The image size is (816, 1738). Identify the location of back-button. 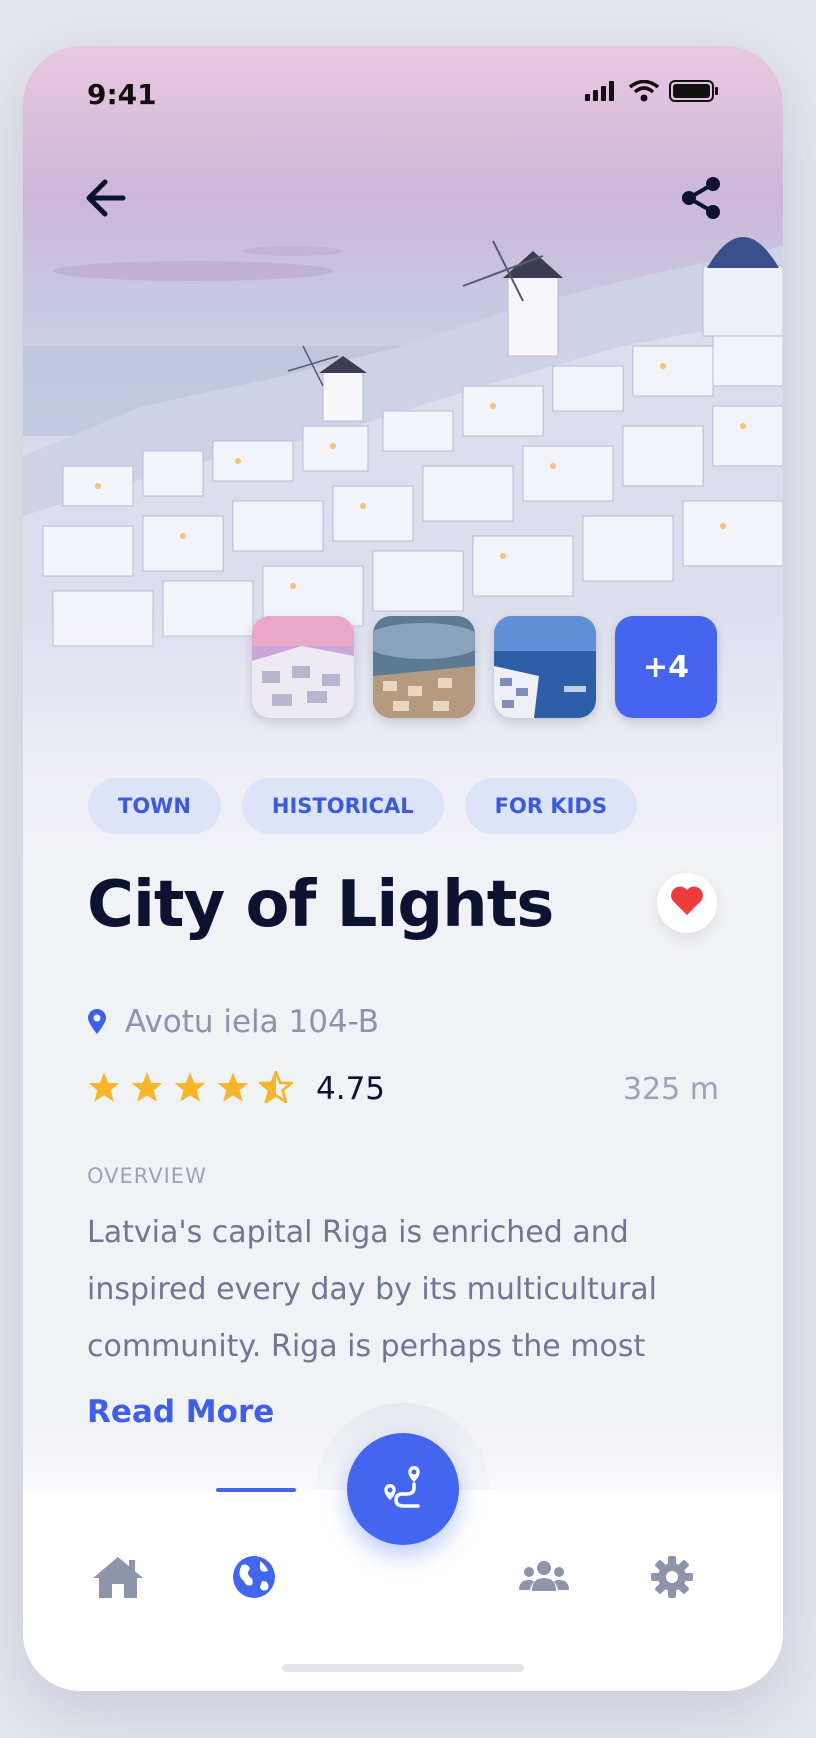
(105, 200).